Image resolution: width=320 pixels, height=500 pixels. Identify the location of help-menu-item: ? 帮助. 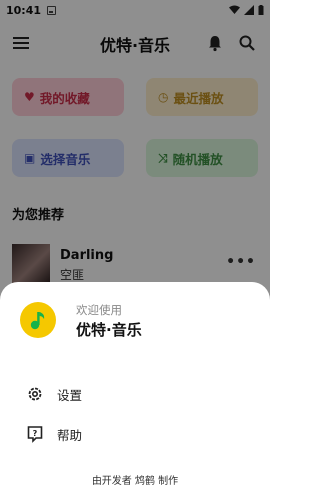
(135, 434).